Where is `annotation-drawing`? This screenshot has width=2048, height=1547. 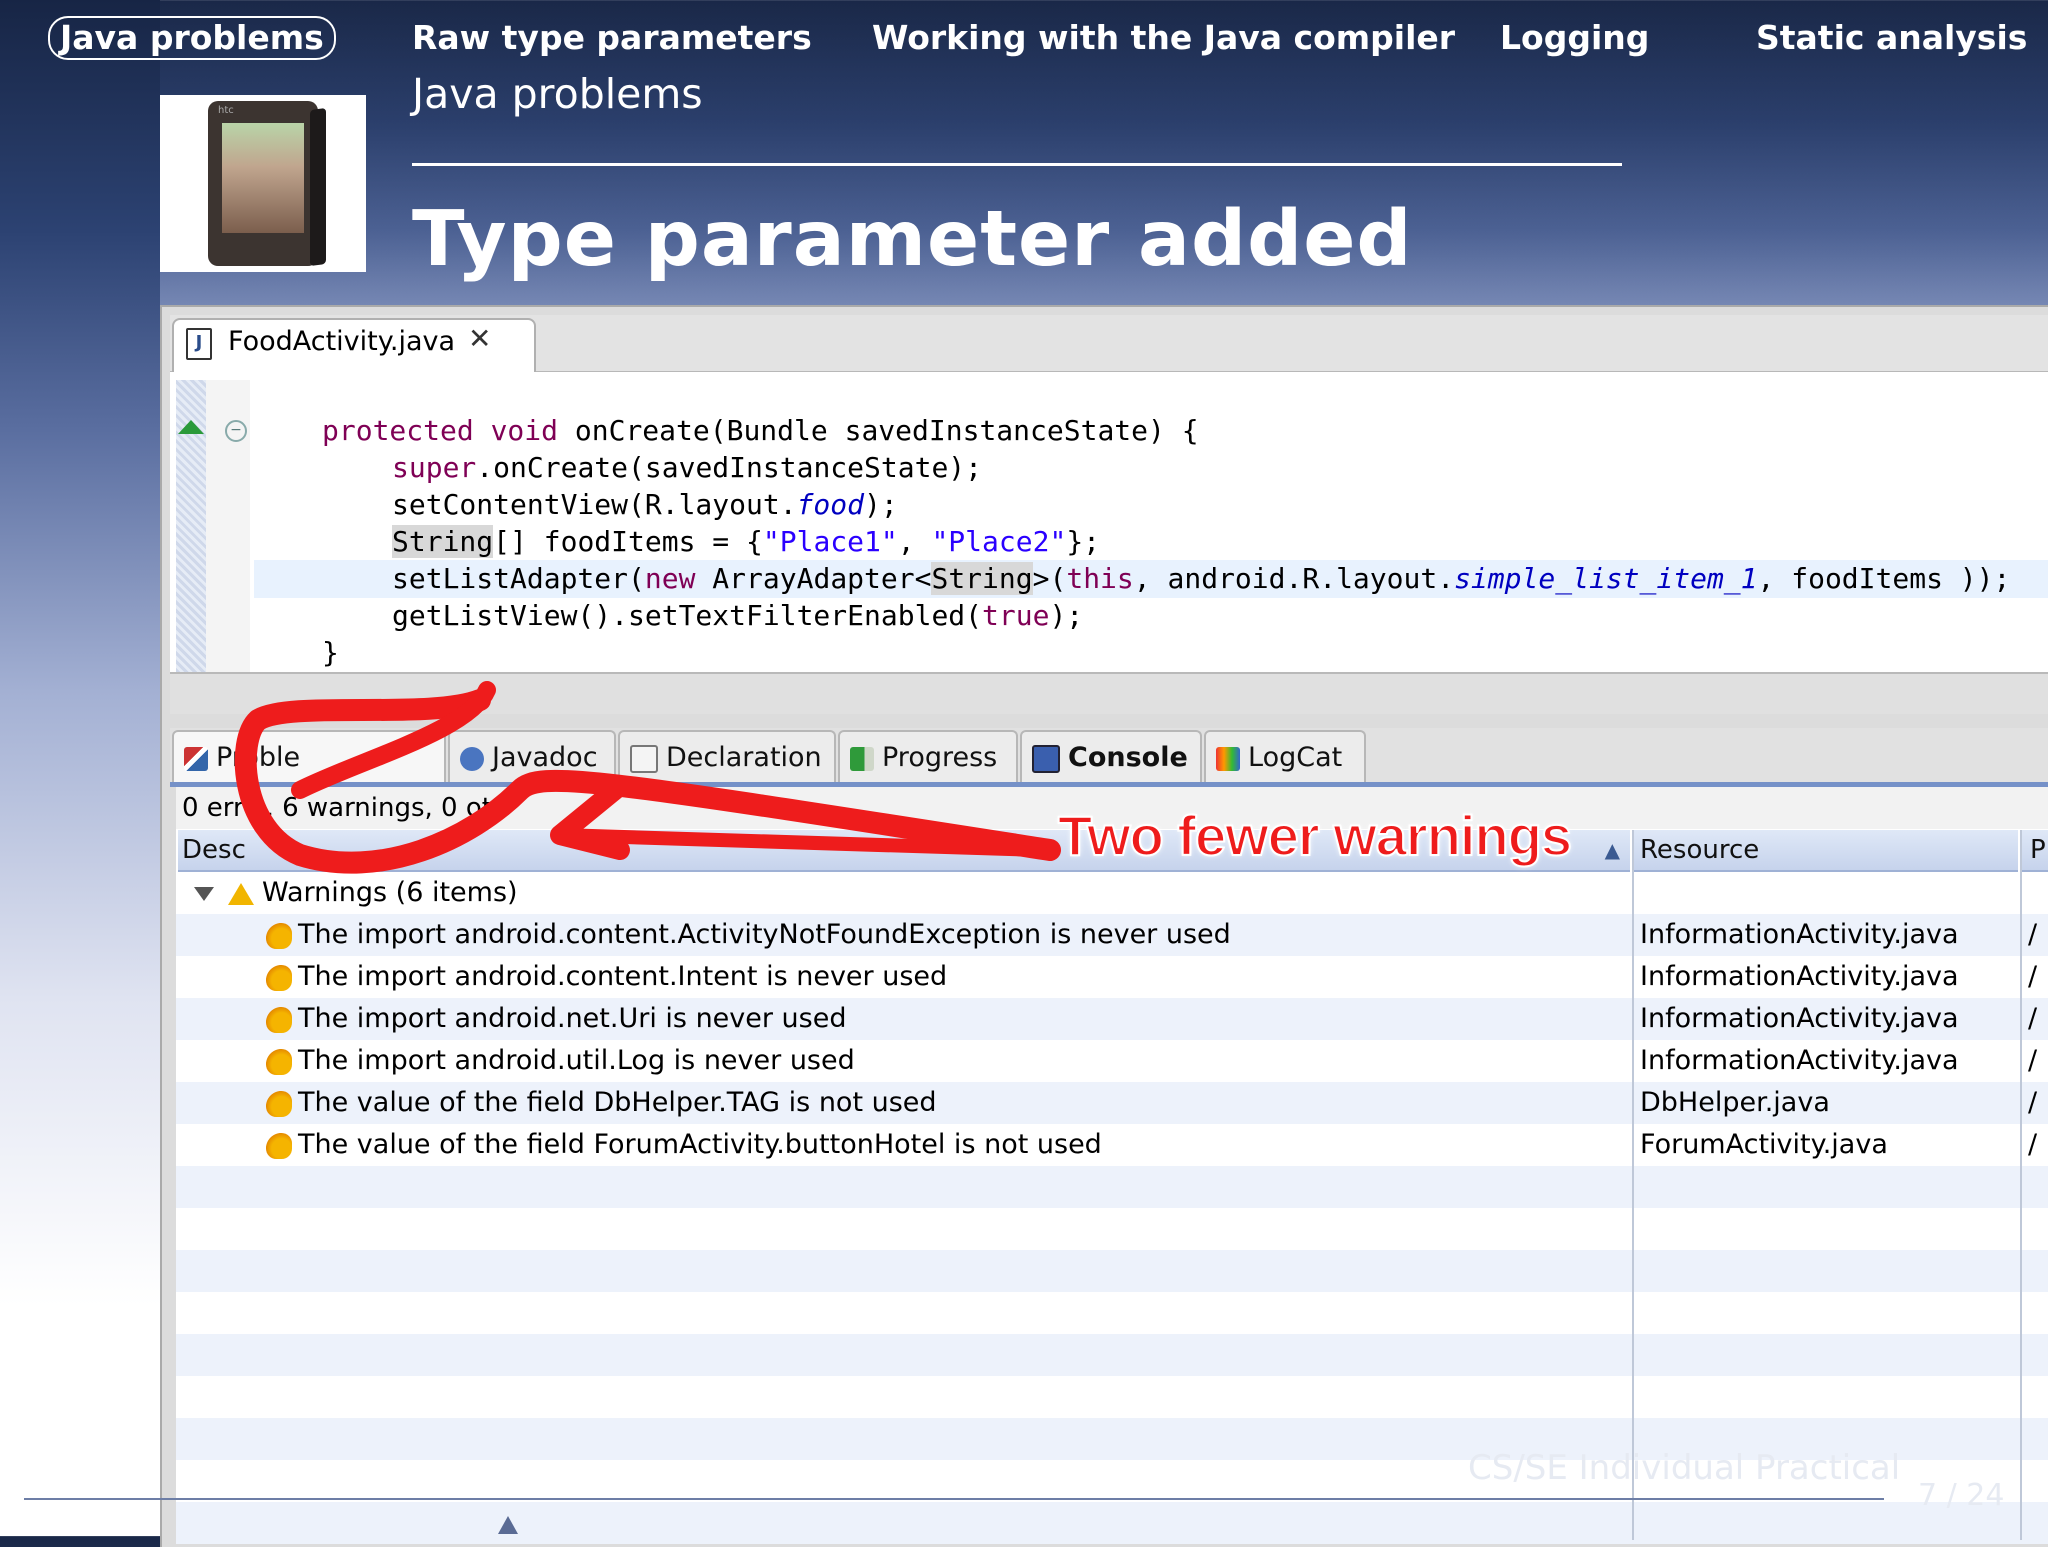 annotation-drawing is located at coordinates (647, 777).